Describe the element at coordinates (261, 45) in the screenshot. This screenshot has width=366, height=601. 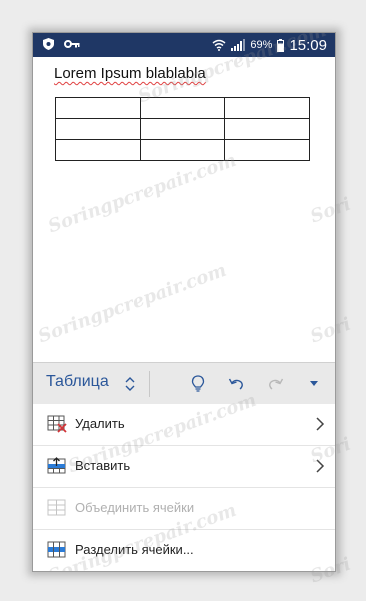
I see `battery-percent: 69%` at that location.